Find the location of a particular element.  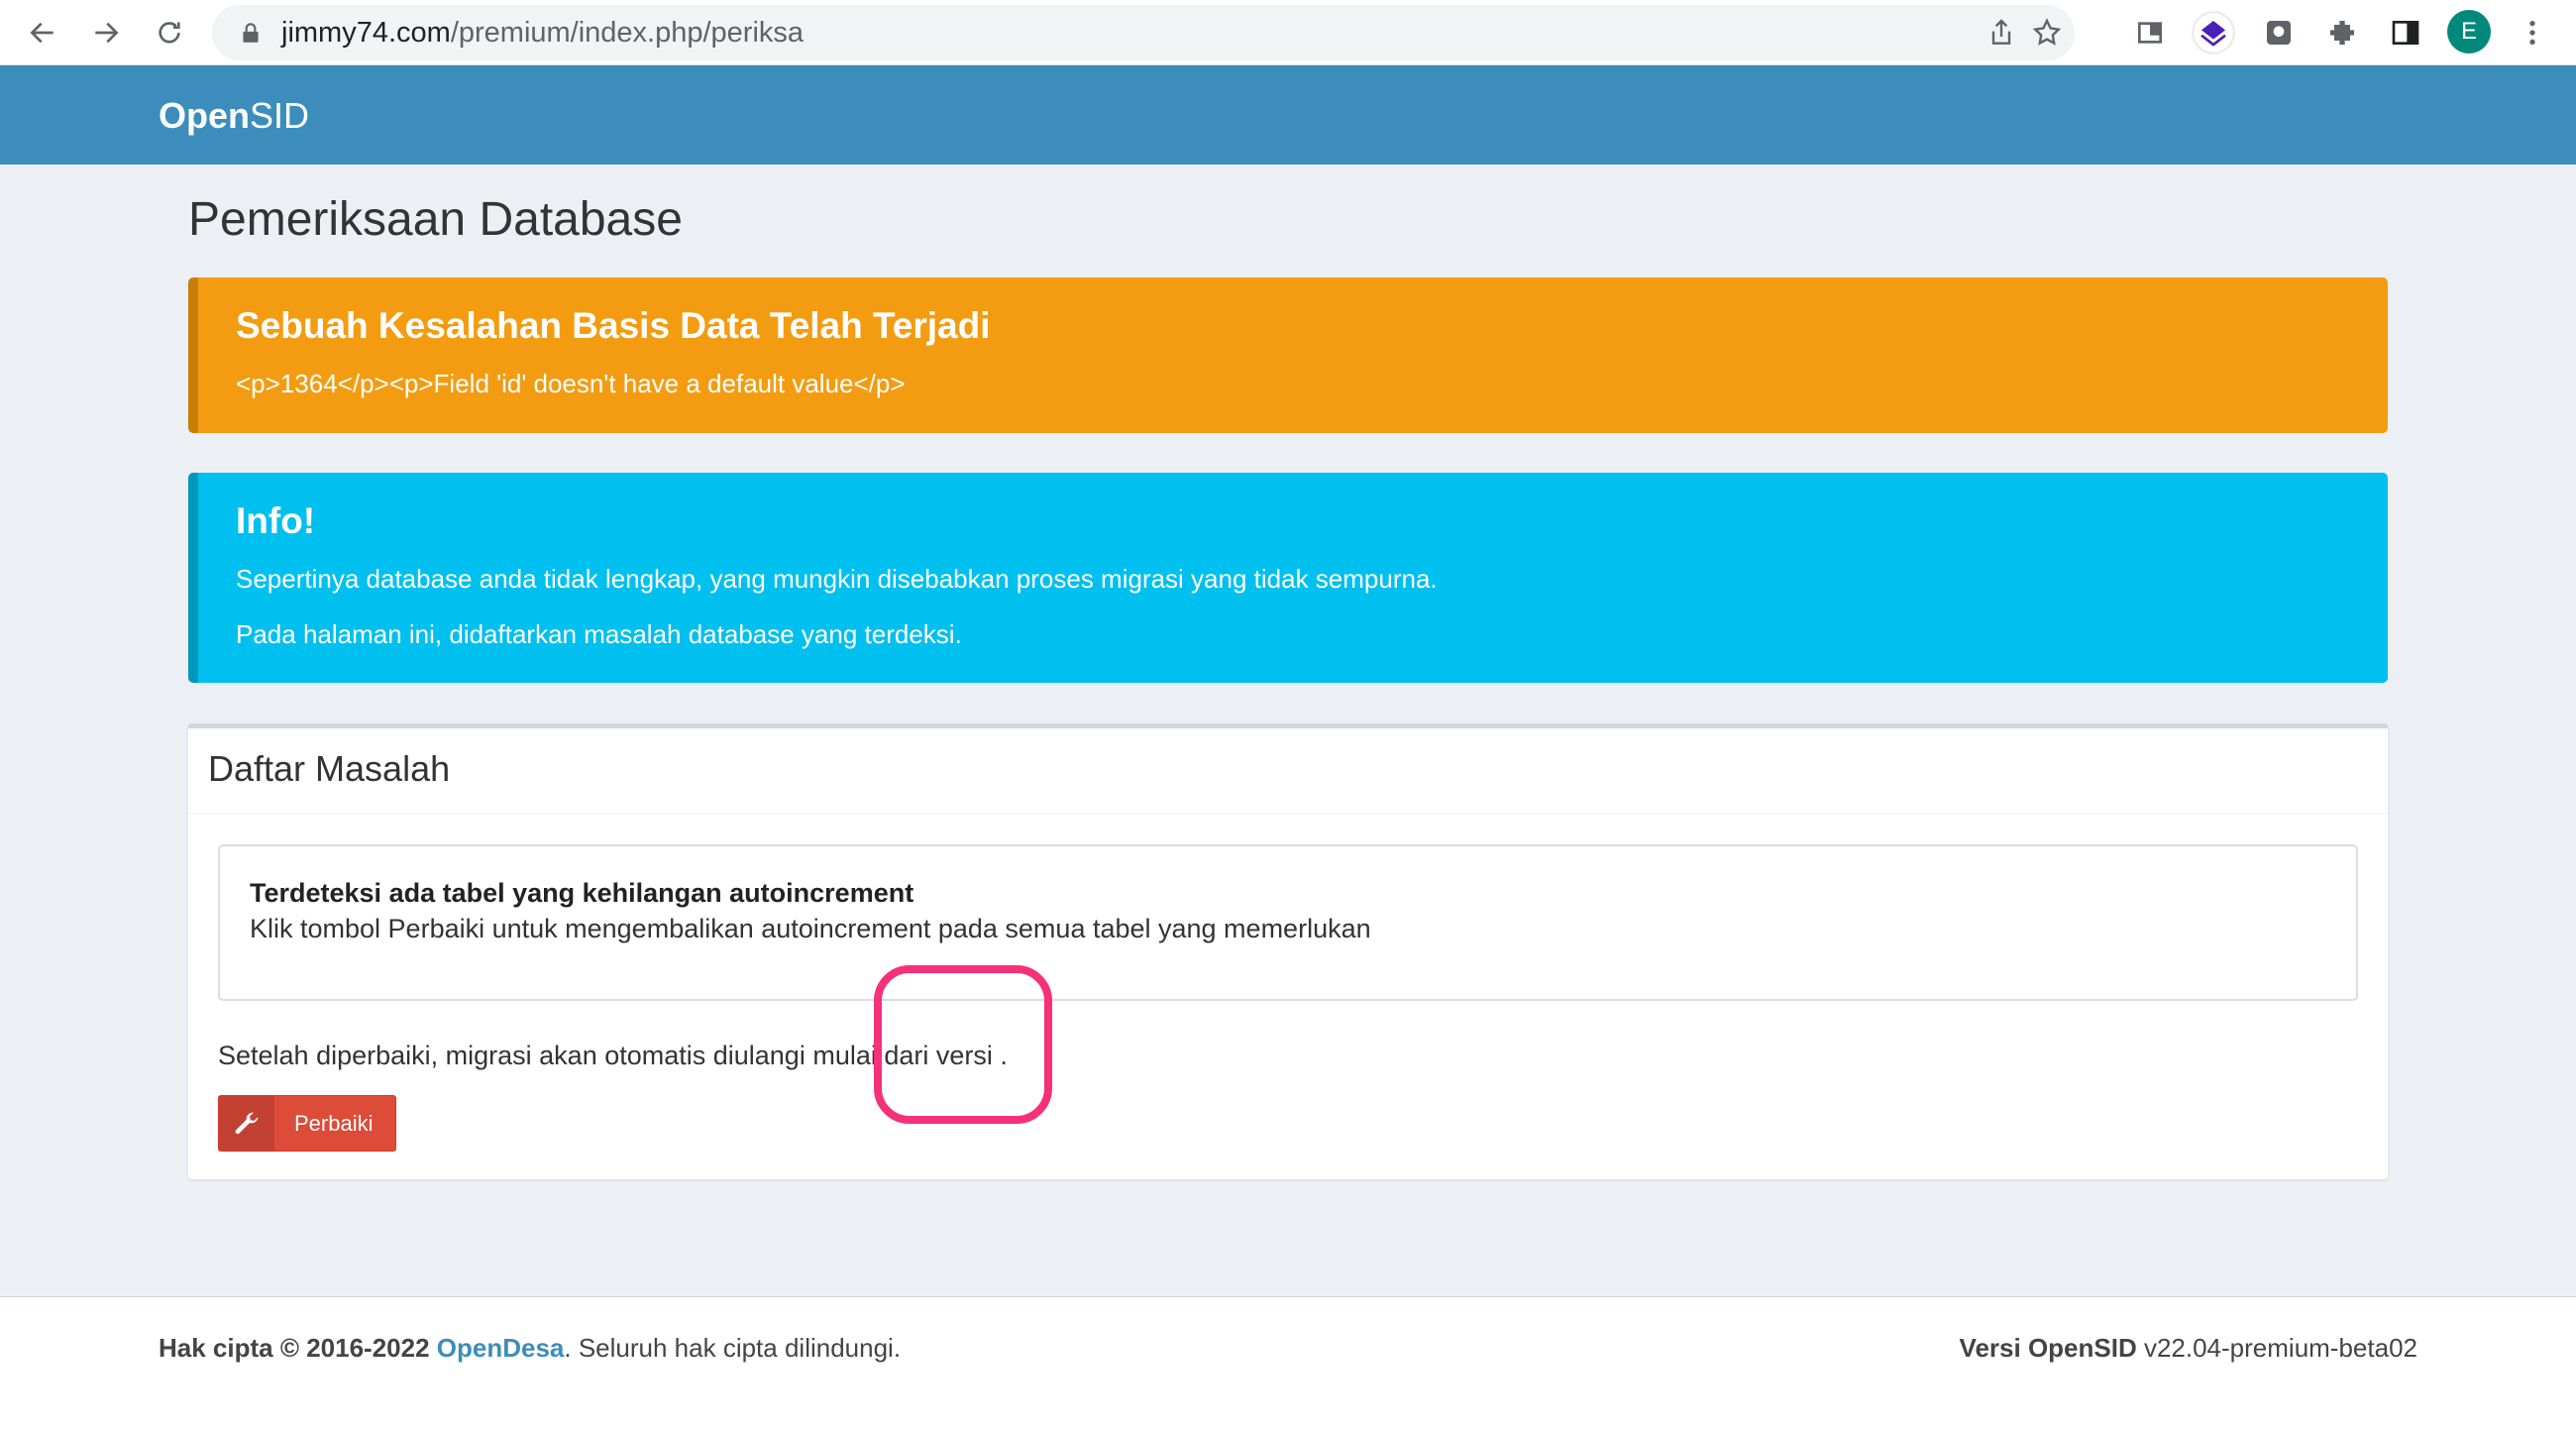

wrench-icon is located at coordinates (246, 1123).